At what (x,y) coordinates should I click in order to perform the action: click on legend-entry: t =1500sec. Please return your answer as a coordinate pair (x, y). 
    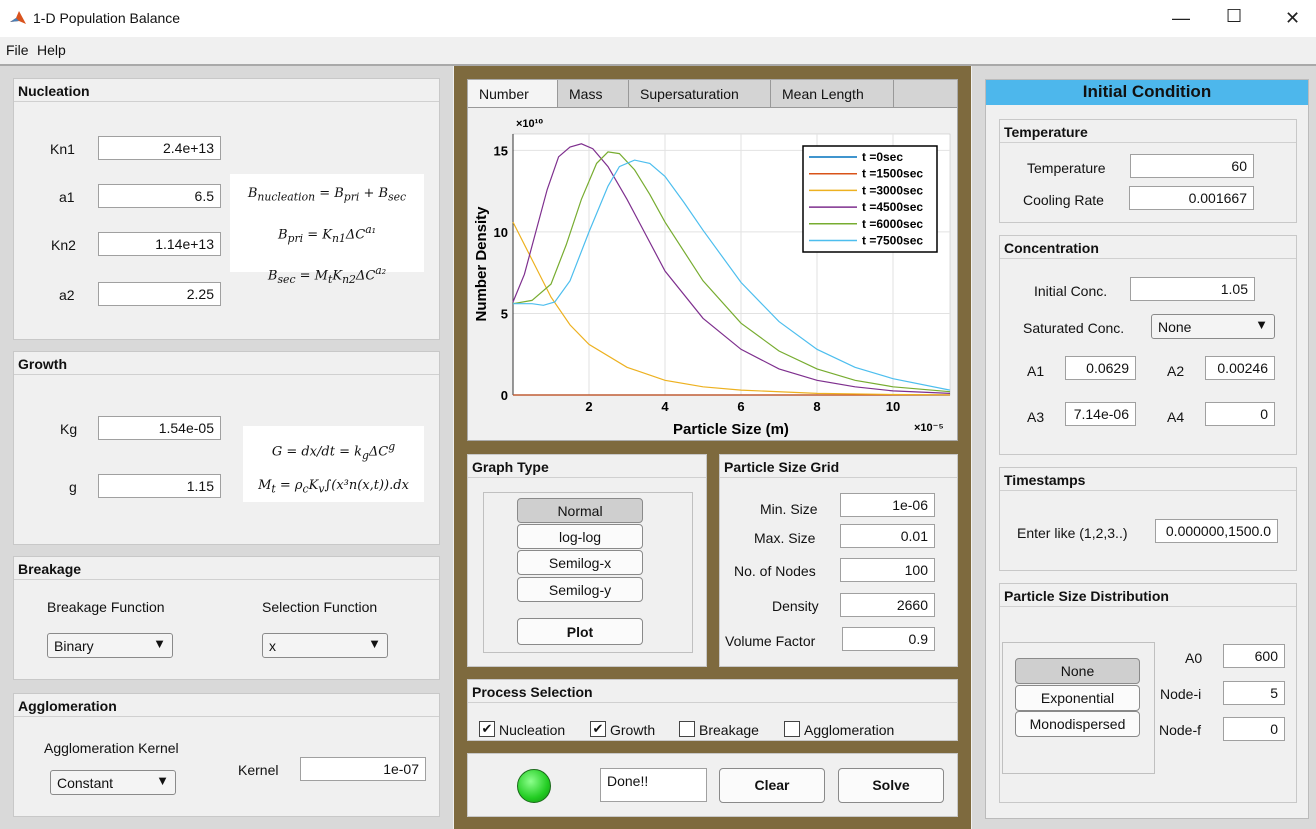
    Looking at the image, I should click on (892, 174).